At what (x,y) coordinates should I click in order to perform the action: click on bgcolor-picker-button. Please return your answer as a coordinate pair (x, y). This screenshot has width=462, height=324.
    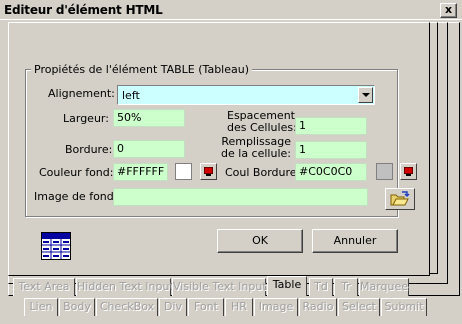
    Looking at the image, I should click on (208, 171).